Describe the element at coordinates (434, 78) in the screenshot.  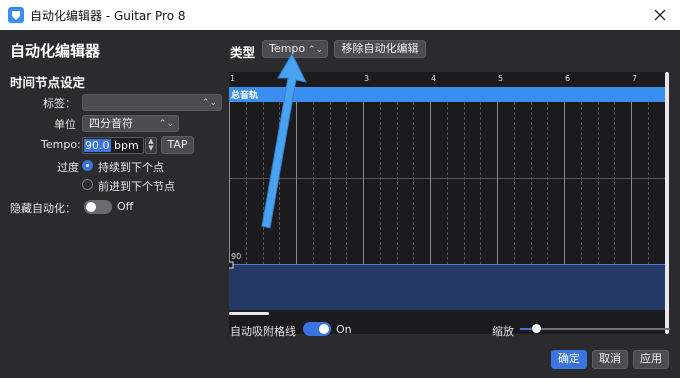
I see `measure-number: 4` at that location.